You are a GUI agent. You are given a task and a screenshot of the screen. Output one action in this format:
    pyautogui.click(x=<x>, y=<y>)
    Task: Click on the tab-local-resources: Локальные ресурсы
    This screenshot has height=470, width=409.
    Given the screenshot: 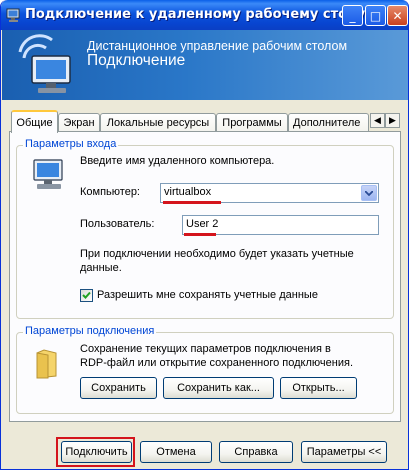 What is the action you would take?
    pyautogui.click(x=158, y=122)
    